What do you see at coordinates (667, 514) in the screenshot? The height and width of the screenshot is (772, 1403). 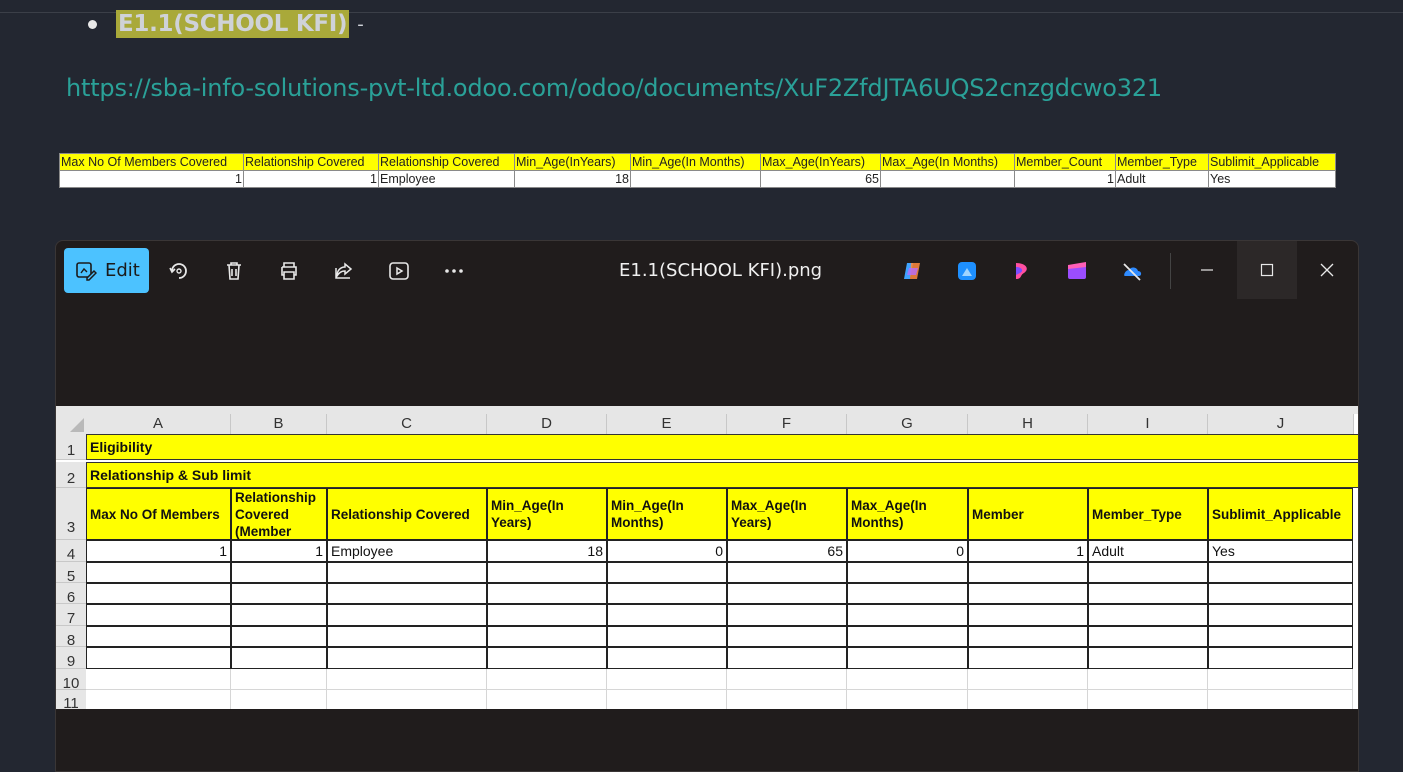 I see `sheet-header-cell: Min_Age(In Months)` at bounding box center [667, 514].